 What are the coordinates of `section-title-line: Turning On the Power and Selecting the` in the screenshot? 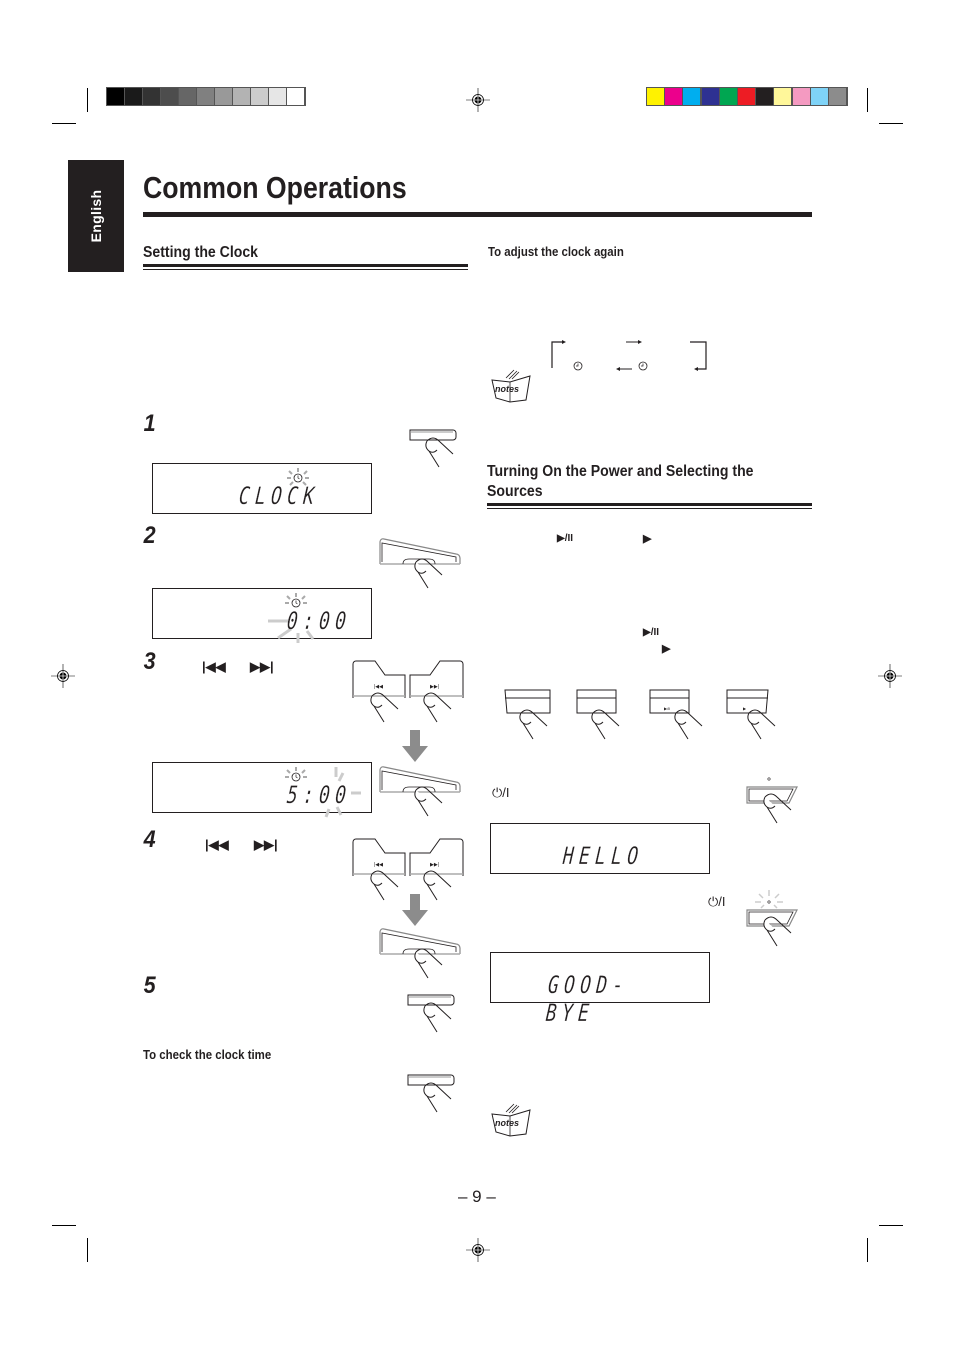 It's located at (620, 471).